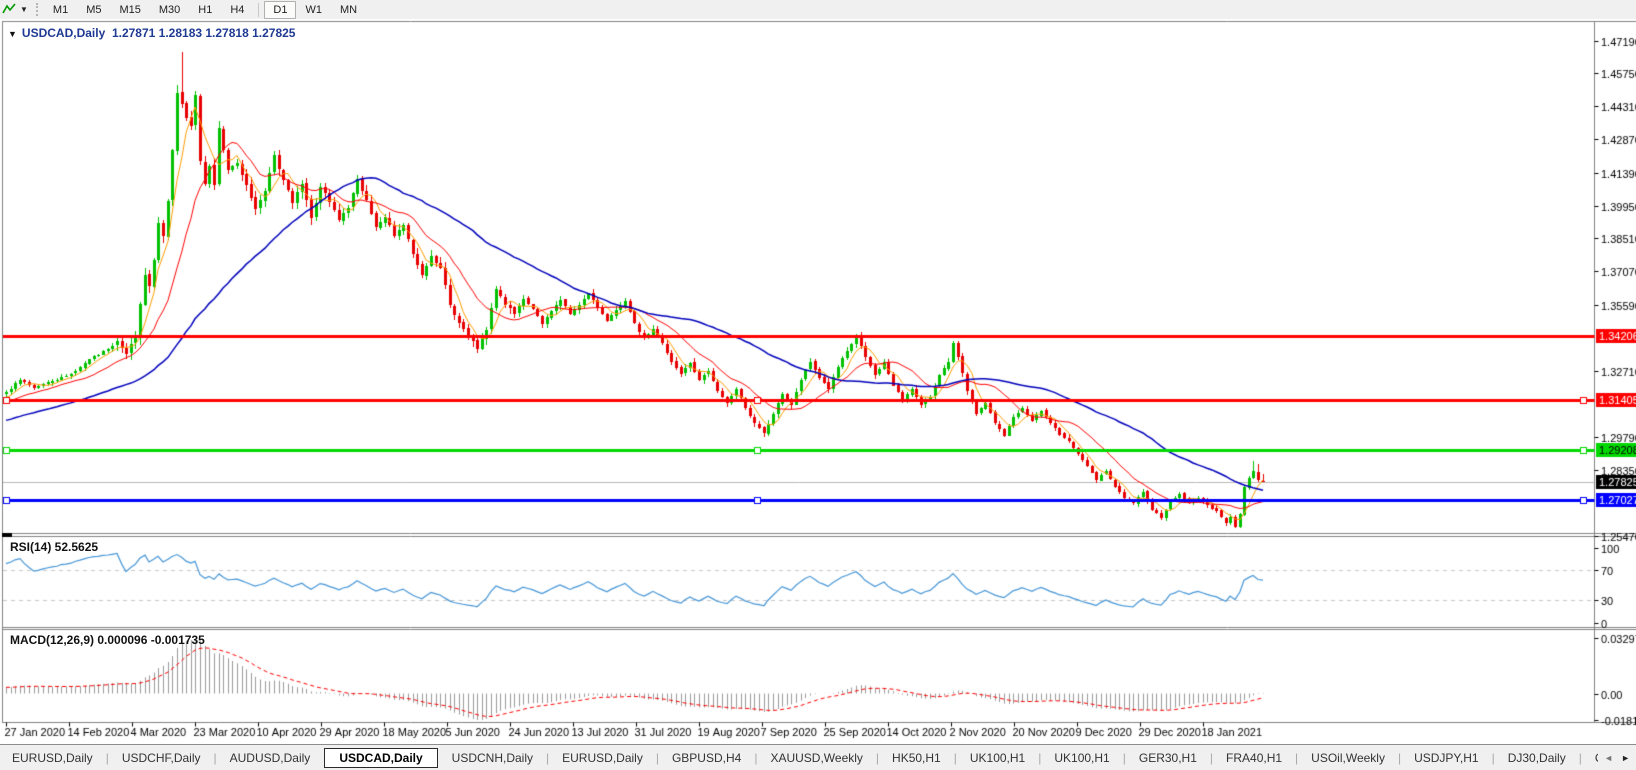  I want to click on tab-usdcnh-daily: USDCNH,Daily, so click(492, 758).